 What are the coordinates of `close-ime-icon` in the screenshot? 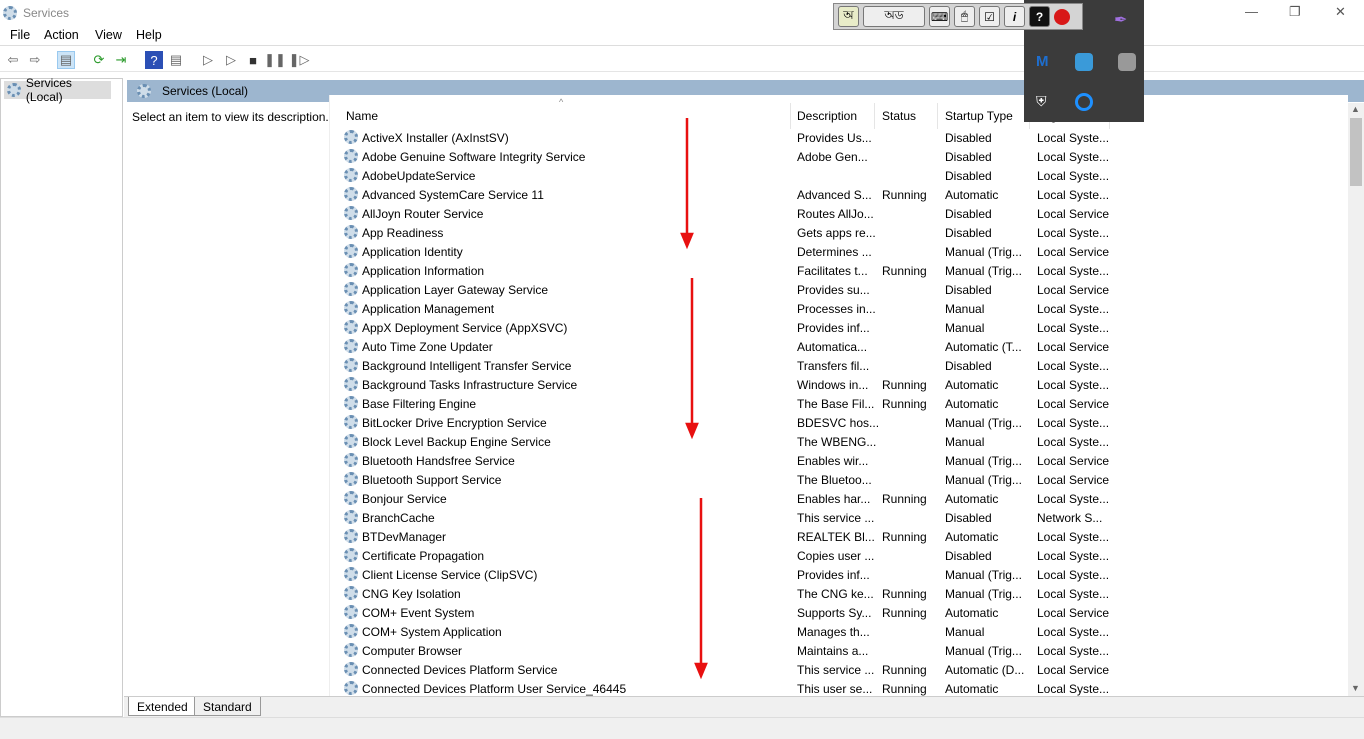 It's located at (1062, 16).